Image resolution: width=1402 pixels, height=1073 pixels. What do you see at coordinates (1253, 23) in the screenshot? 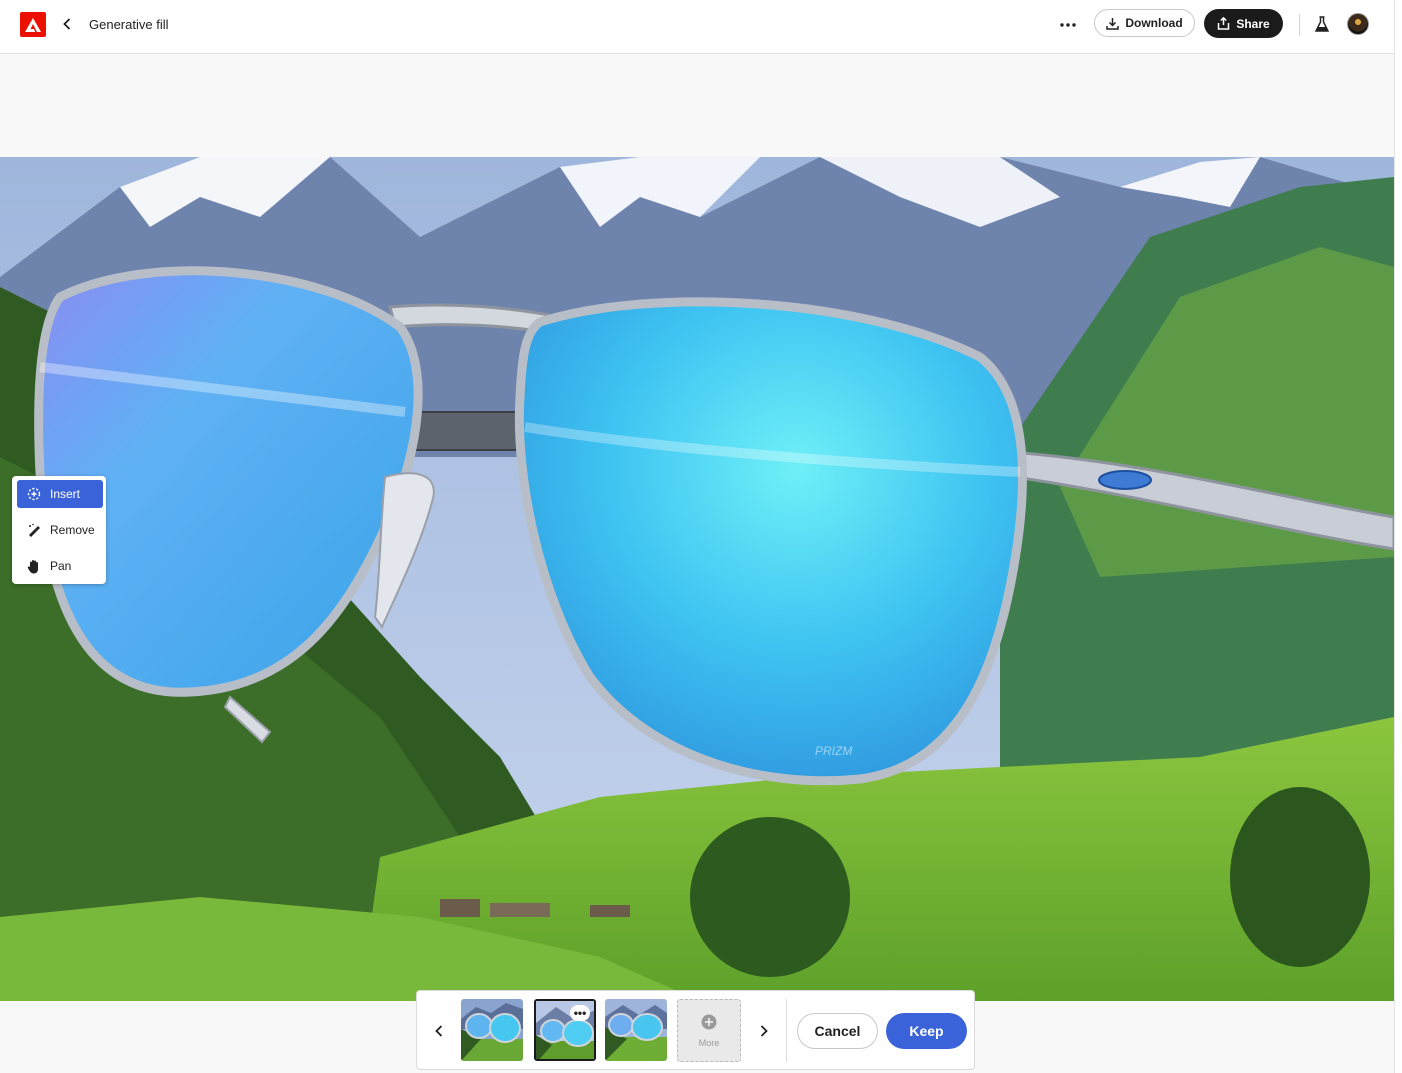
I see `share-label: Share` at bounding box center [1253, 23].